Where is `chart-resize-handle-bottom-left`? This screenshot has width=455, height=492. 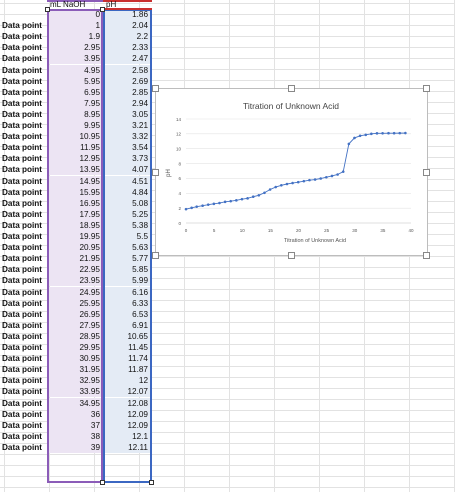
chart-resize-handle-bottom-left is located at coordinates (155, 255).